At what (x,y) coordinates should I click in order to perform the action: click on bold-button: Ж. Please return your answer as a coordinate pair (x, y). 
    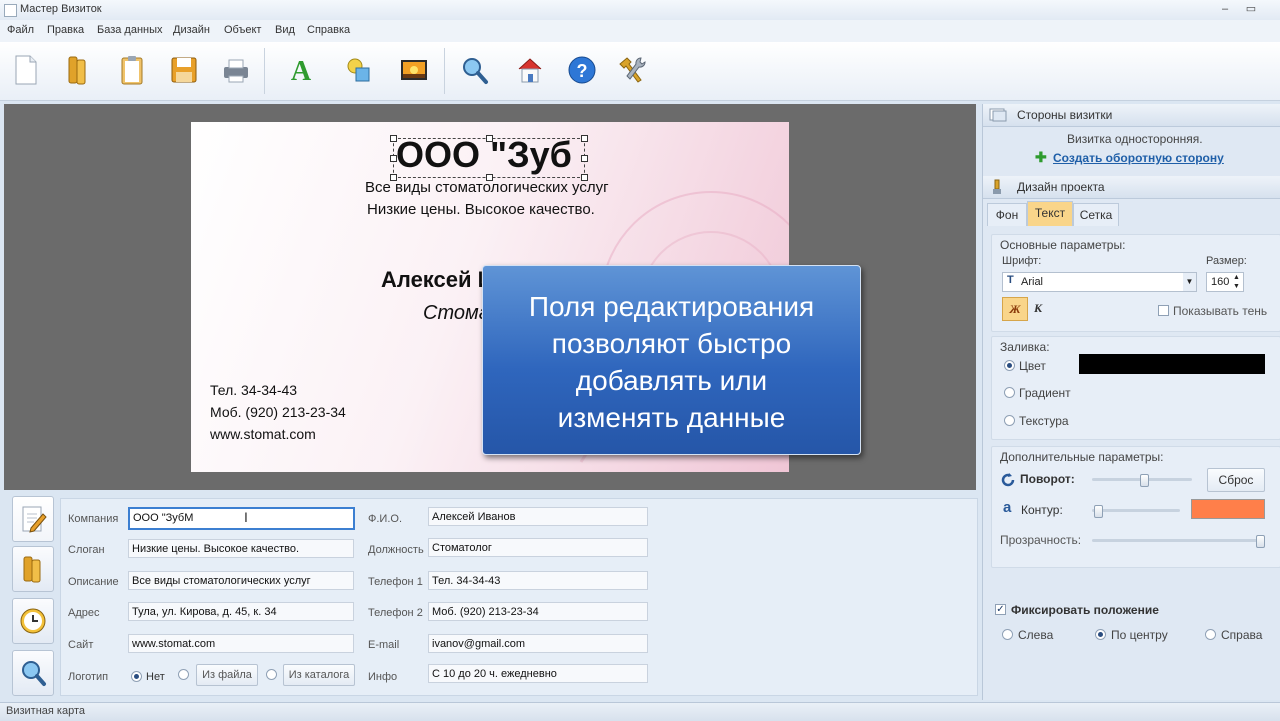
    Looking at the image, I should click on (1015, 309).